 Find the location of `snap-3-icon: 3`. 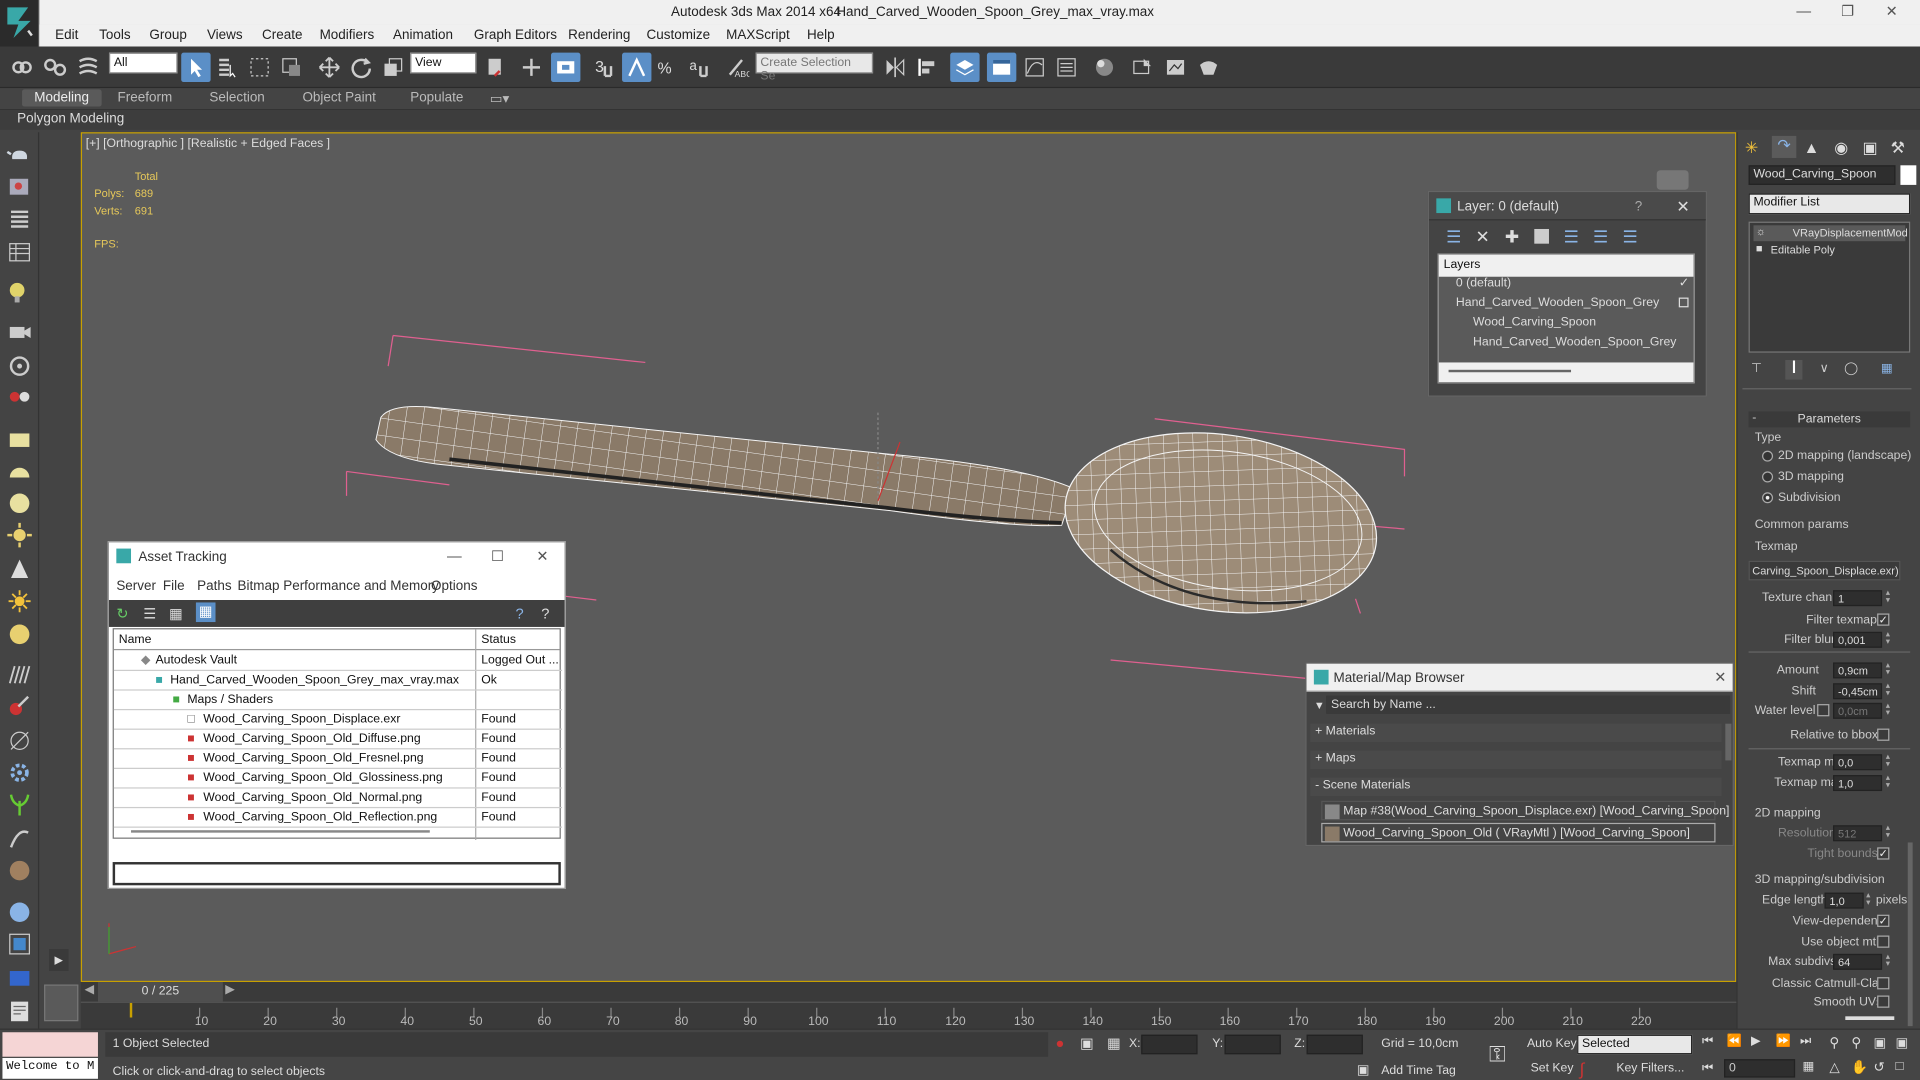

snap-3-icon: 3 is located at coordinates (604, 67).